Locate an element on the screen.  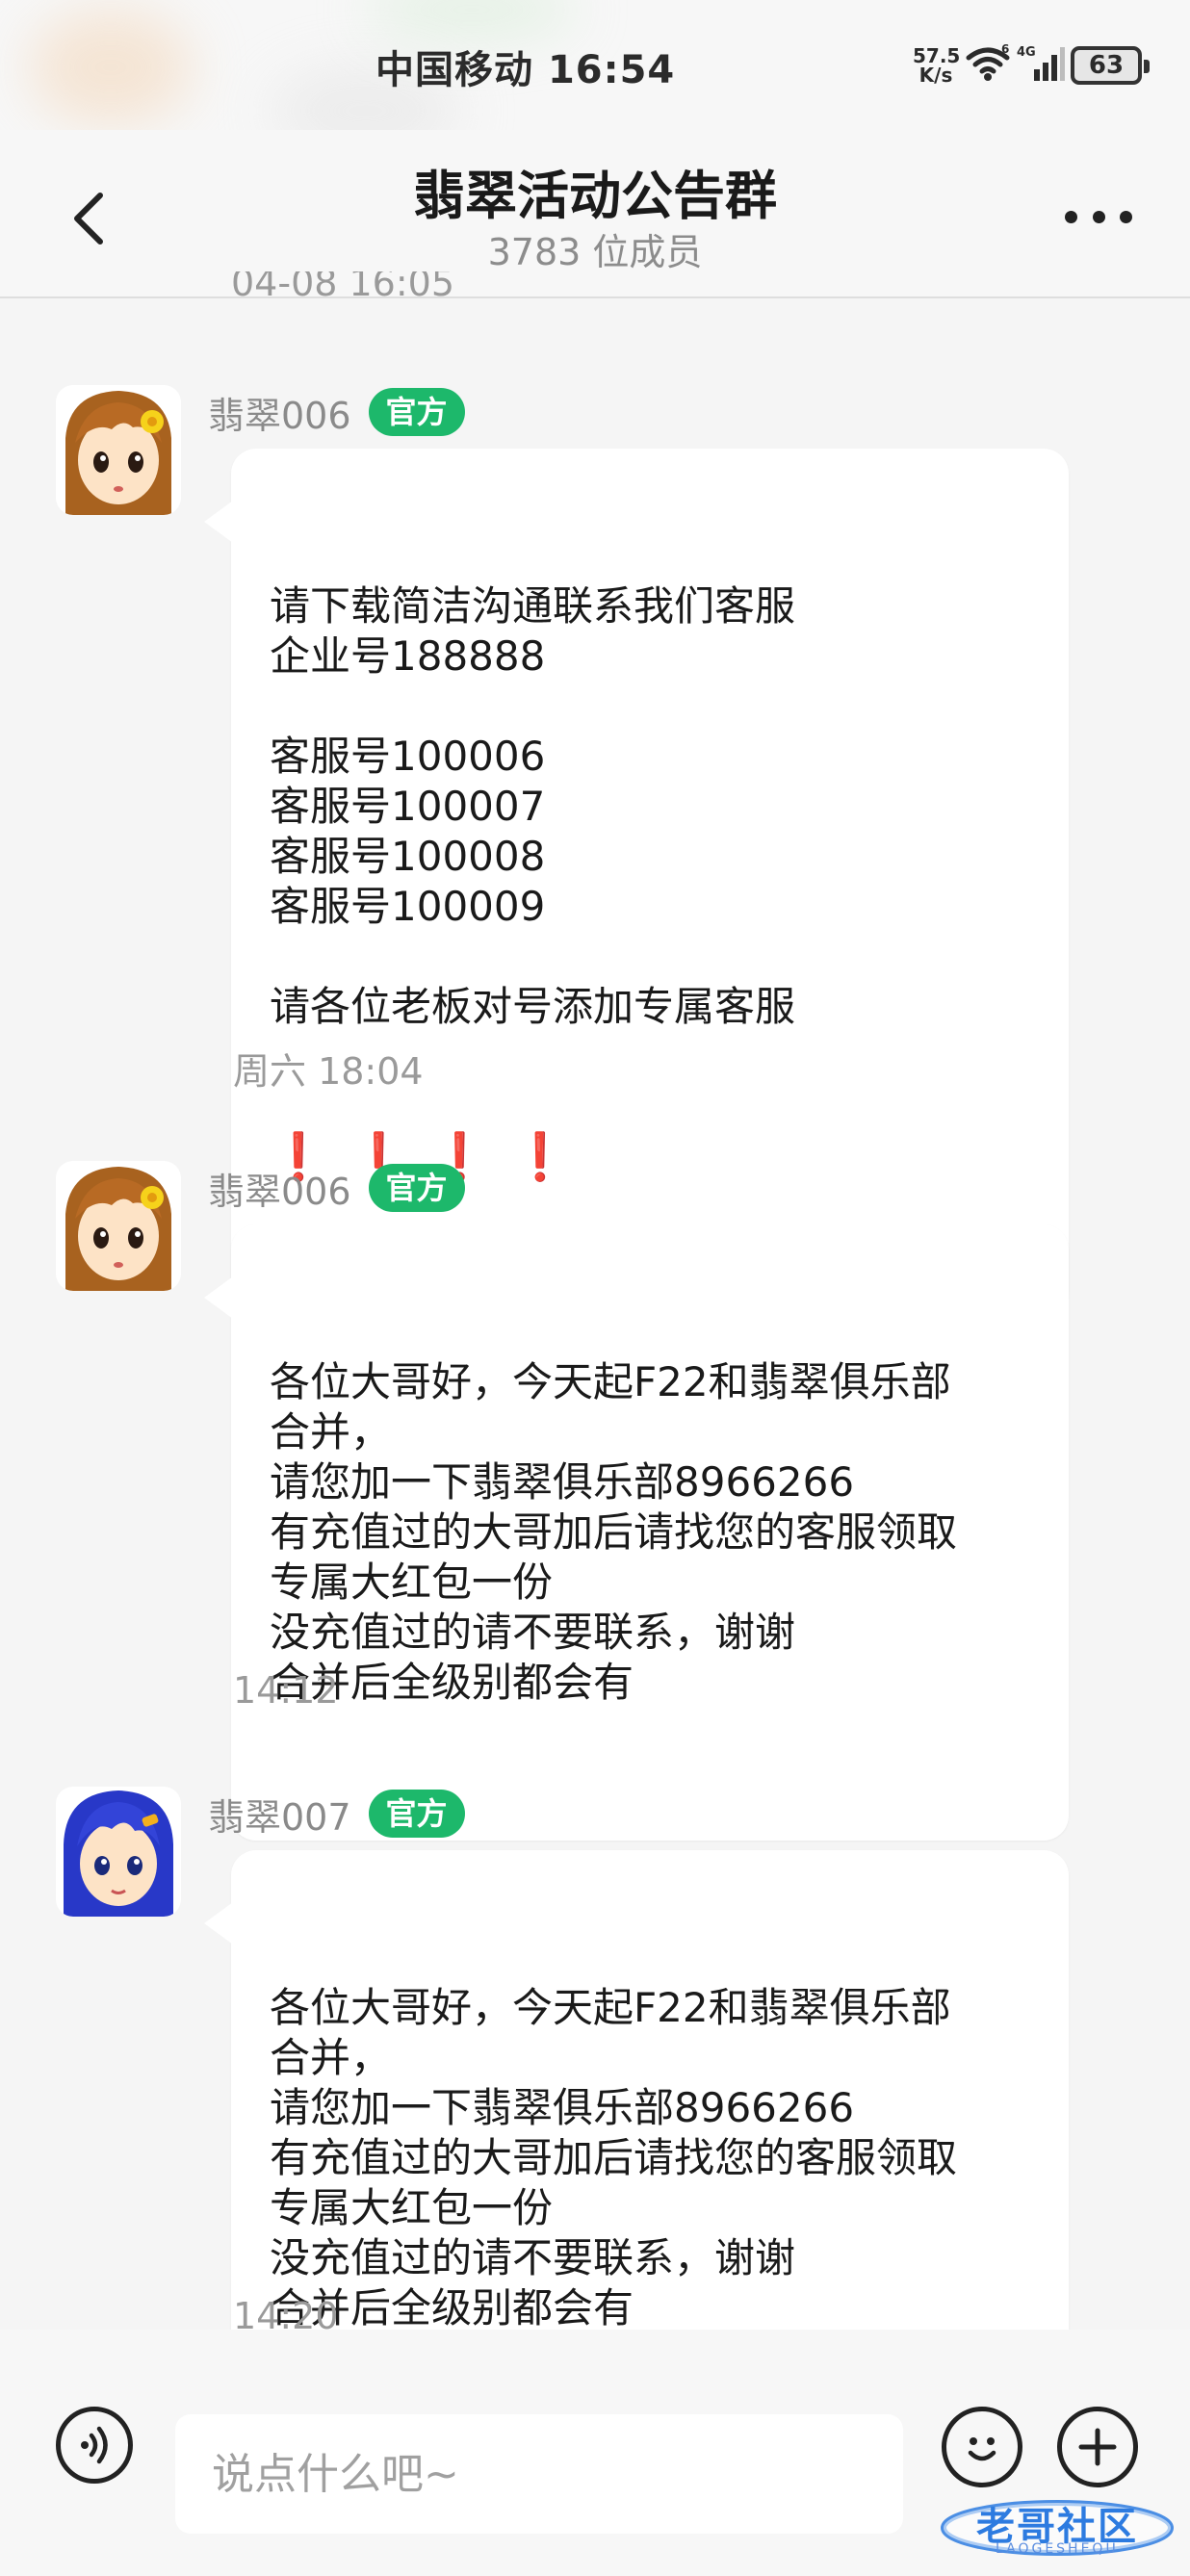
svg-text: 6 is located at coordinates (1005, 50).